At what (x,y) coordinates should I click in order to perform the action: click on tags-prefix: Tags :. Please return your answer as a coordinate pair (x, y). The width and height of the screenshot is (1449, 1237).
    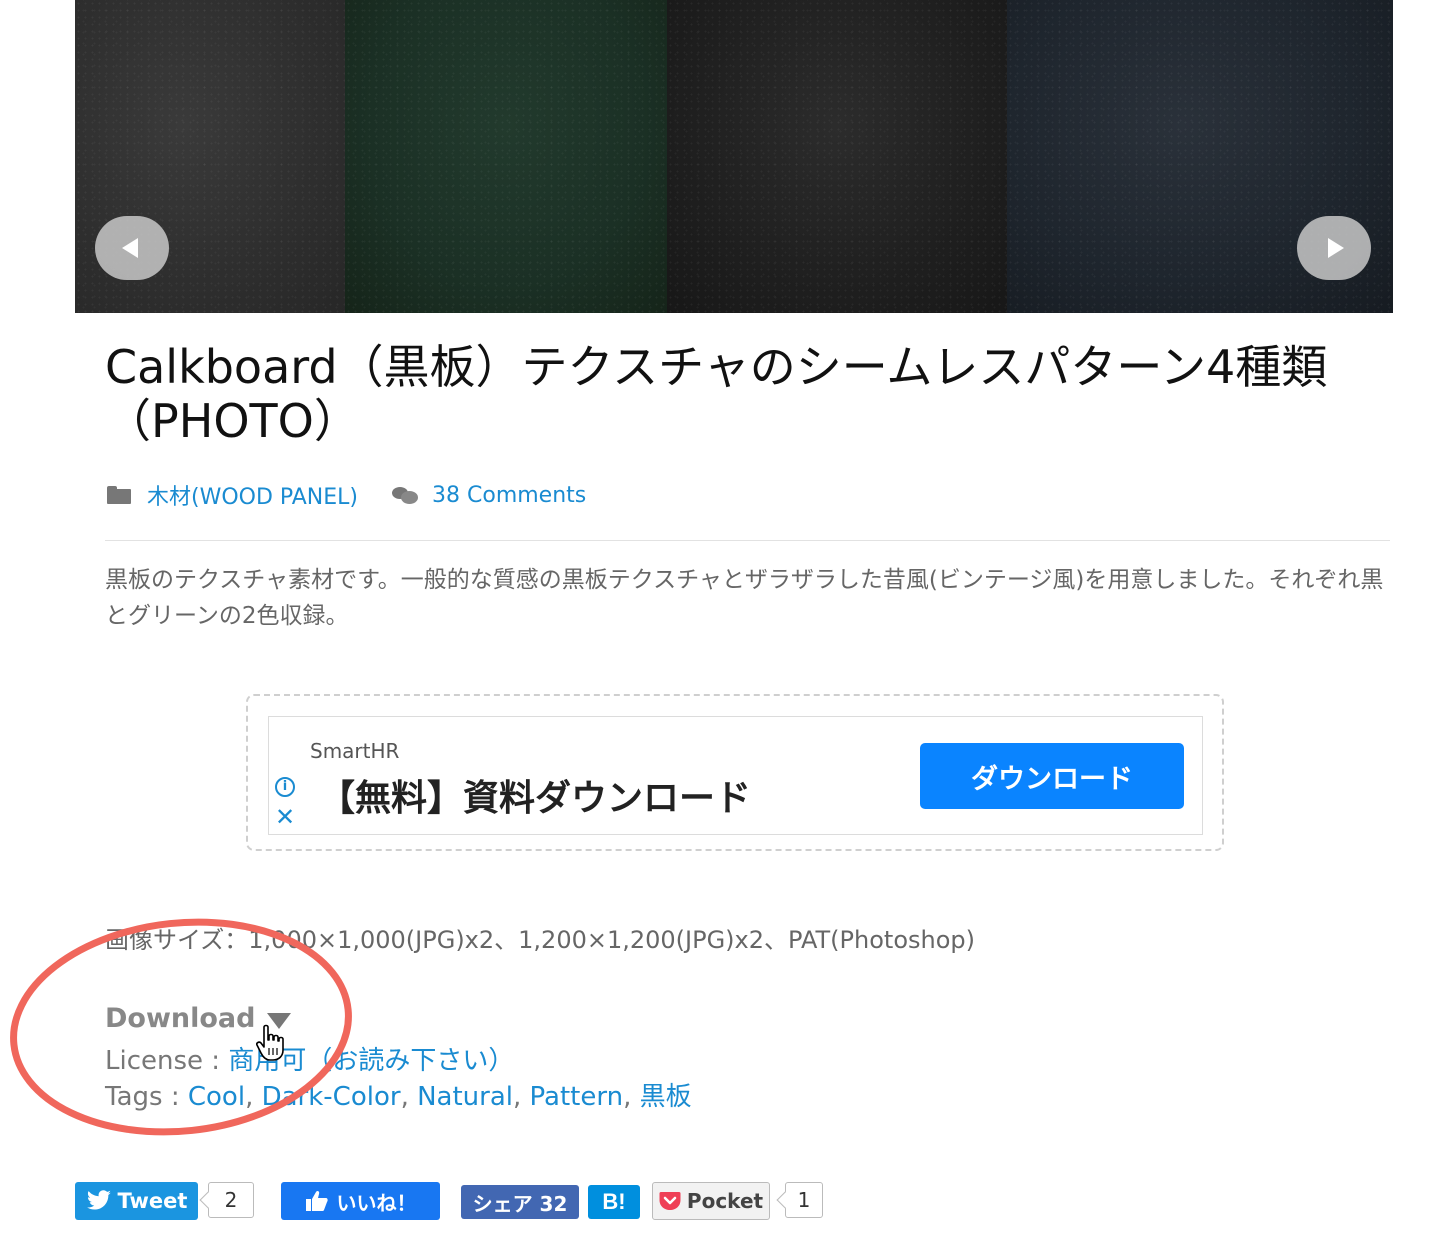
    Looking at the image, I should click on (146, 1097).